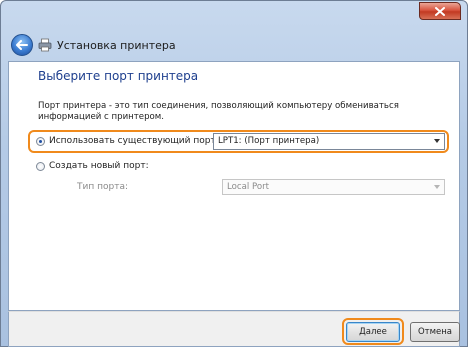 This screenshot has width=468, height=347. Describe the element at coordinates (102, 187) in the screenshot. I see `port-type-label: Тип порта:` at that location.